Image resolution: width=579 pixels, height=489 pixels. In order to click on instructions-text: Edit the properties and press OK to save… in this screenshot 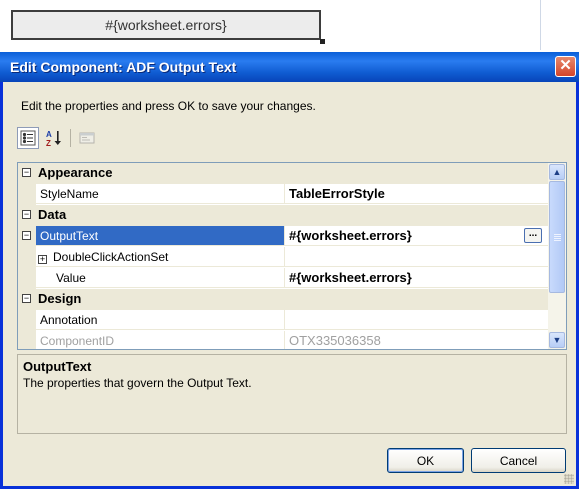, I will do `click(168, 106)`.